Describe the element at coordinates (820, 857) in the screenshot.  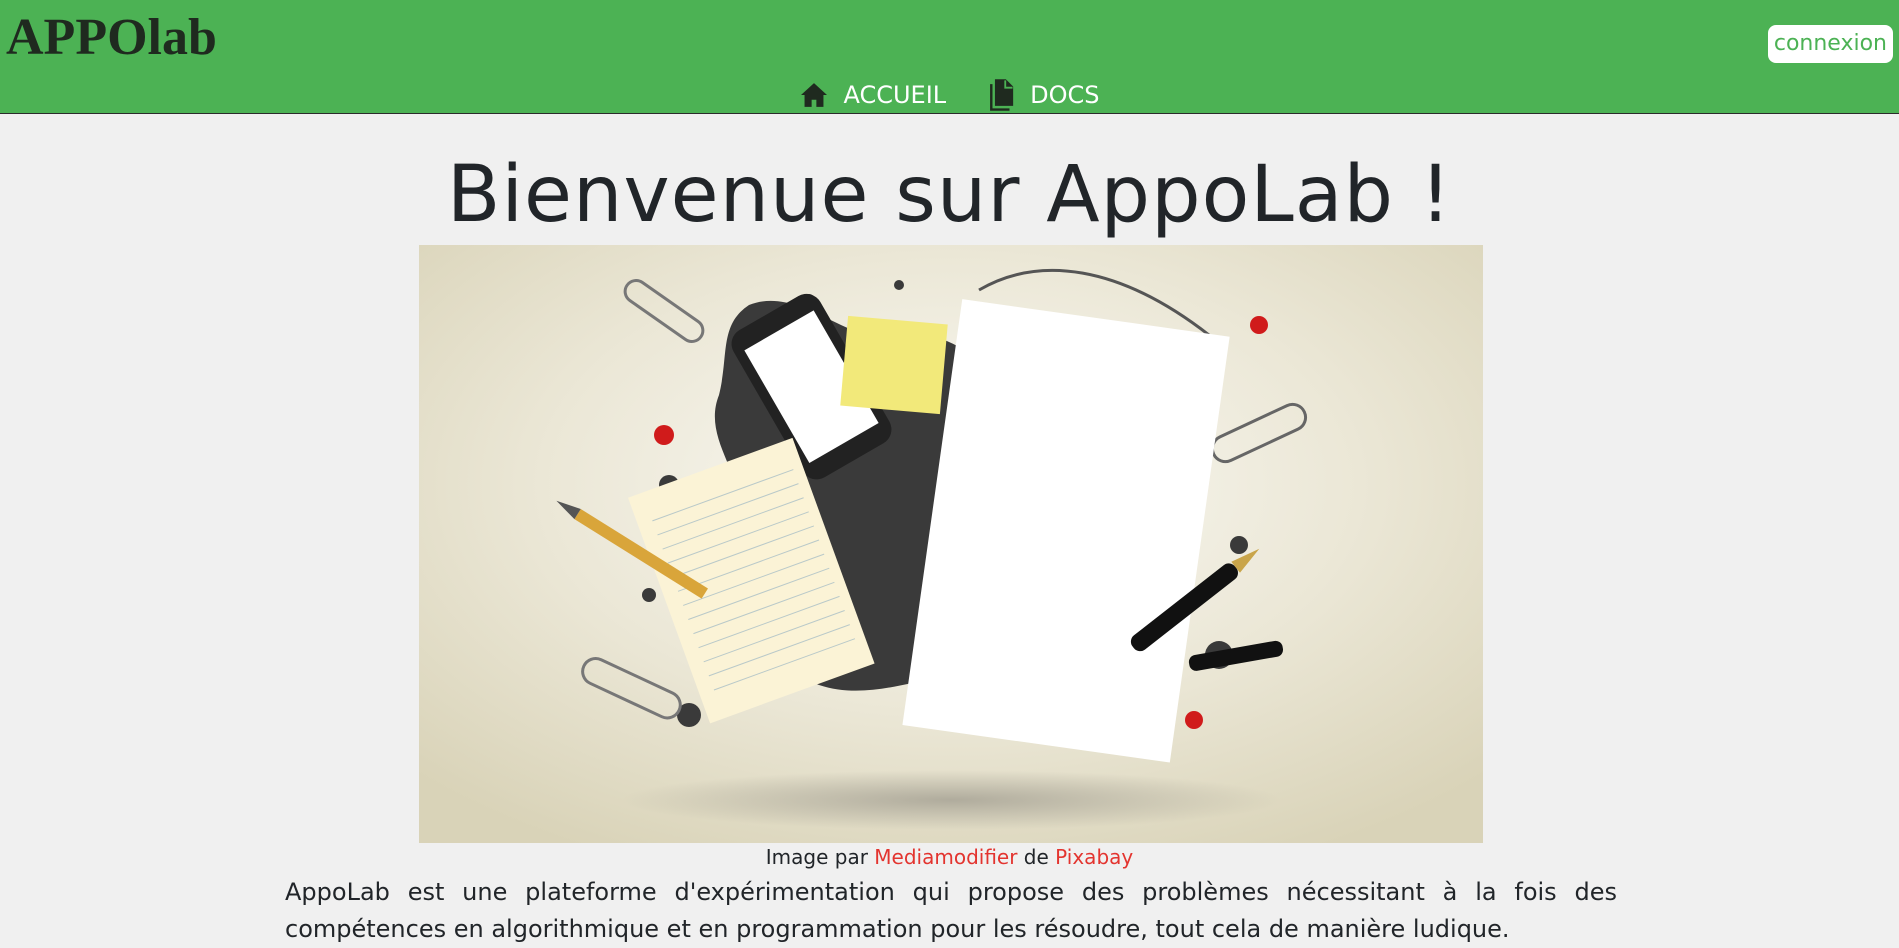
I see `caption-prefix: Image par` at that location.